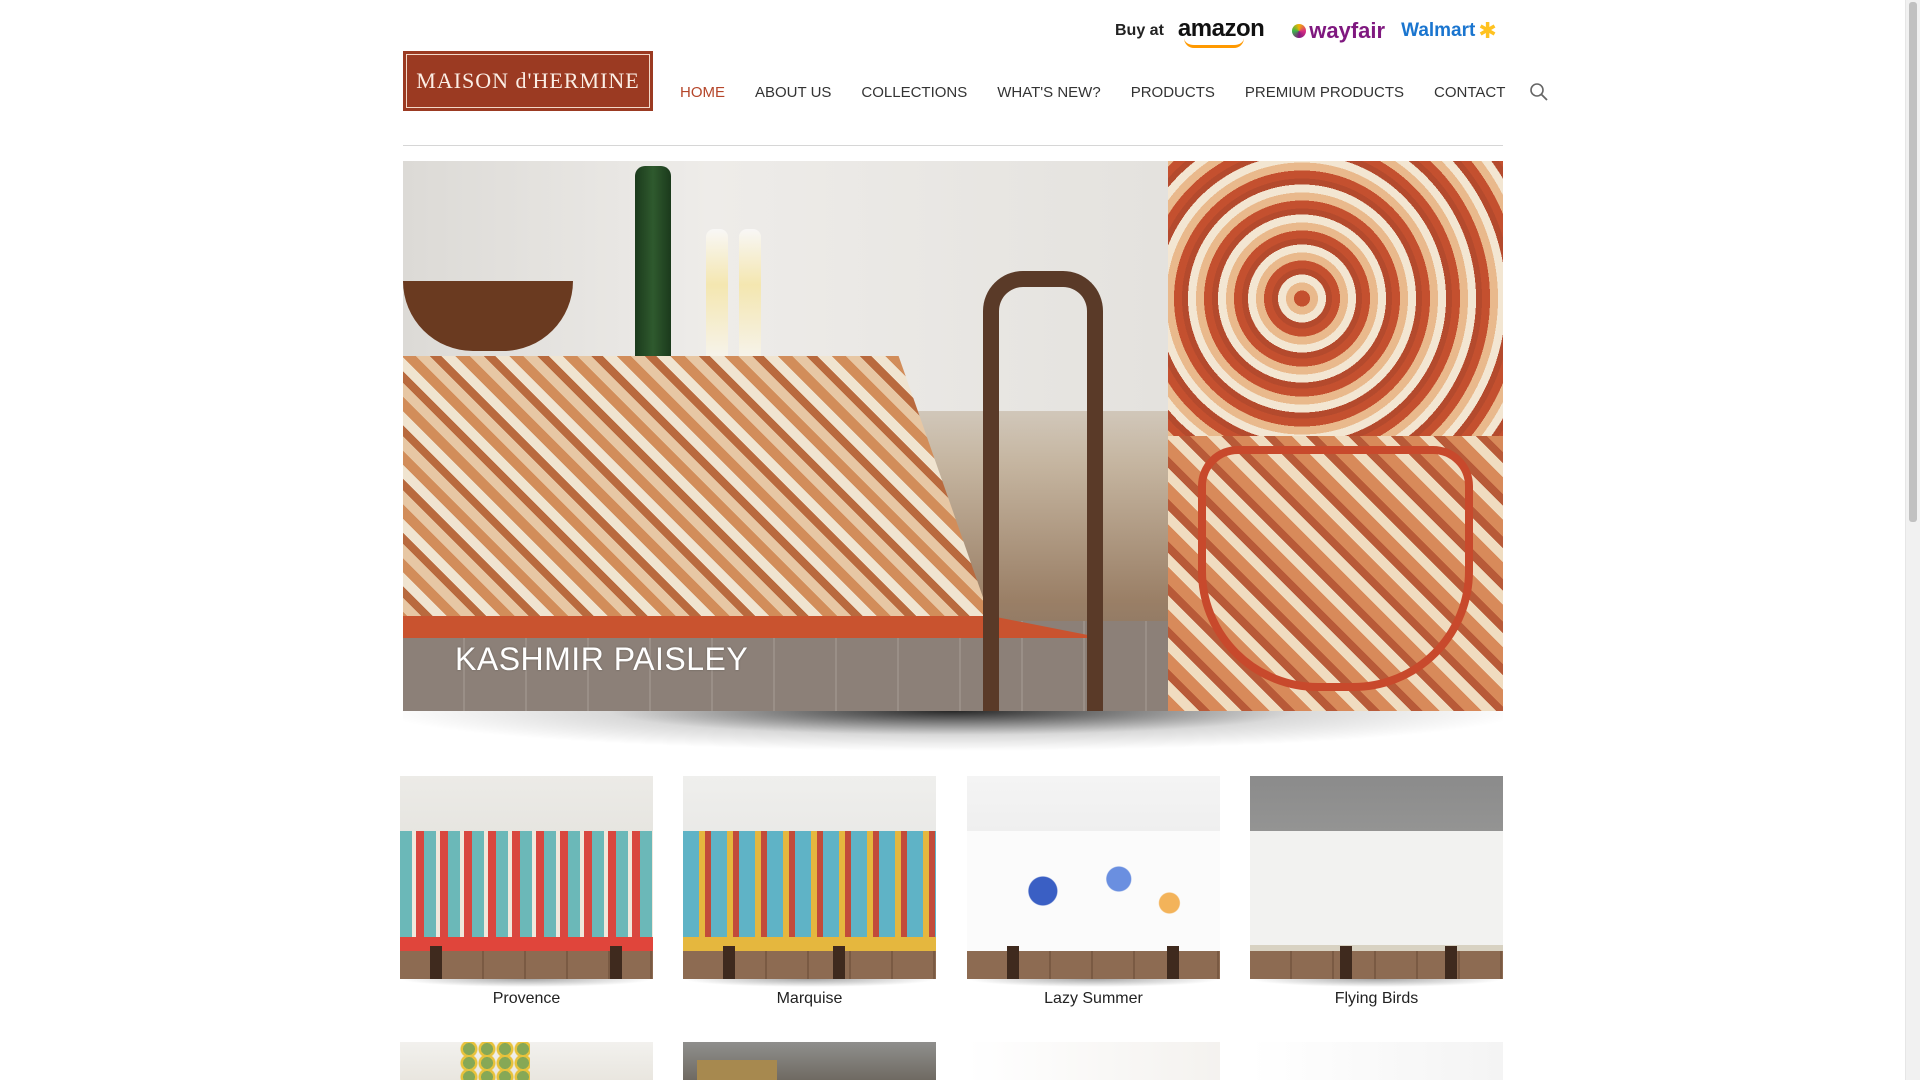 Image resolution: width=1920 pixels, height=1080 pixels. What do you see at coordinates (602, 659) in the screenshot?
I see `hero-caption: KASHMIR PAISLEY` at bounding box center [602, 659].